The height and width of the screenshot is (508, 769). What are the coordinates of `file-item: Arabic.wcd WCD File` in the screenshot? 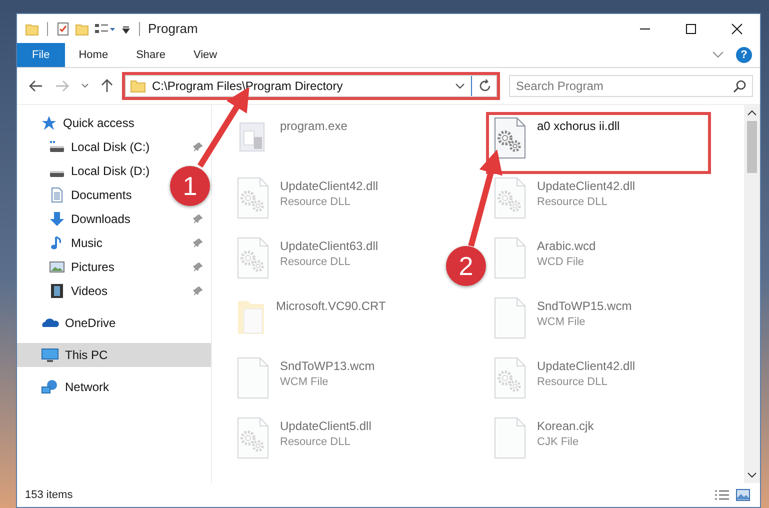 It's located at (544, 263).